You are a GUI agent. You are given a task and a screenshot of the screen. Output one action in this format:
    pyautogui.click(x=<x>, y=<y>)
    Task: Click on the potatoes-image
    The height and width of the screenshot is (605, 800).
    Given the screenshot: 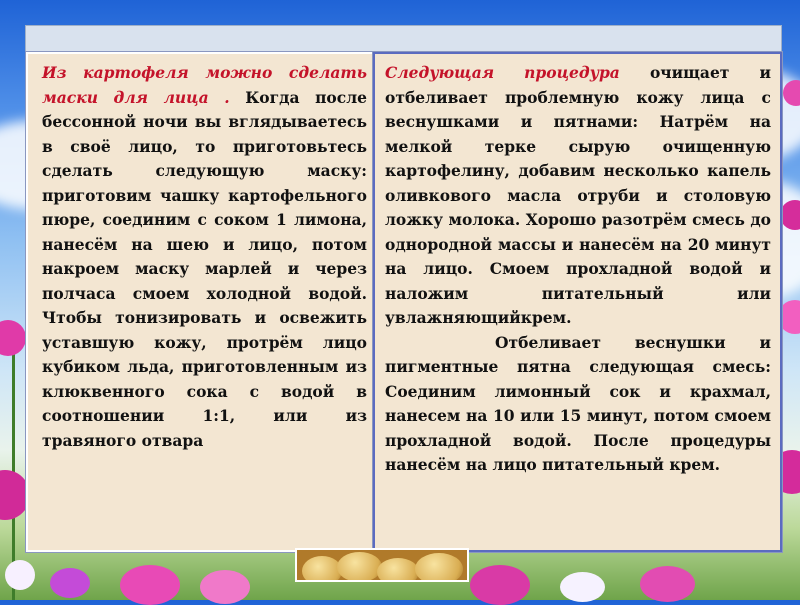 What is the action you would take?
    pyautogui.click(x=382, y=565)
    